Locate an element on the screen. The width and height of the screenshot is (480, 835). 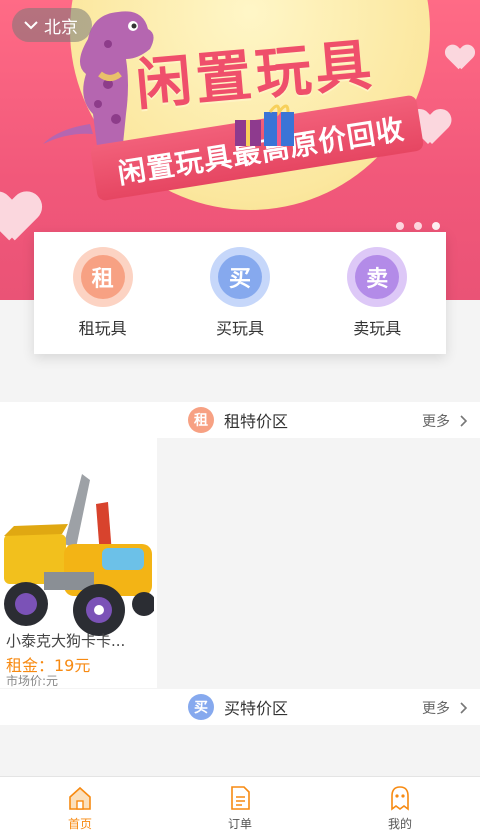
badge-glyph: 买 is located at coordinates (201, 708).